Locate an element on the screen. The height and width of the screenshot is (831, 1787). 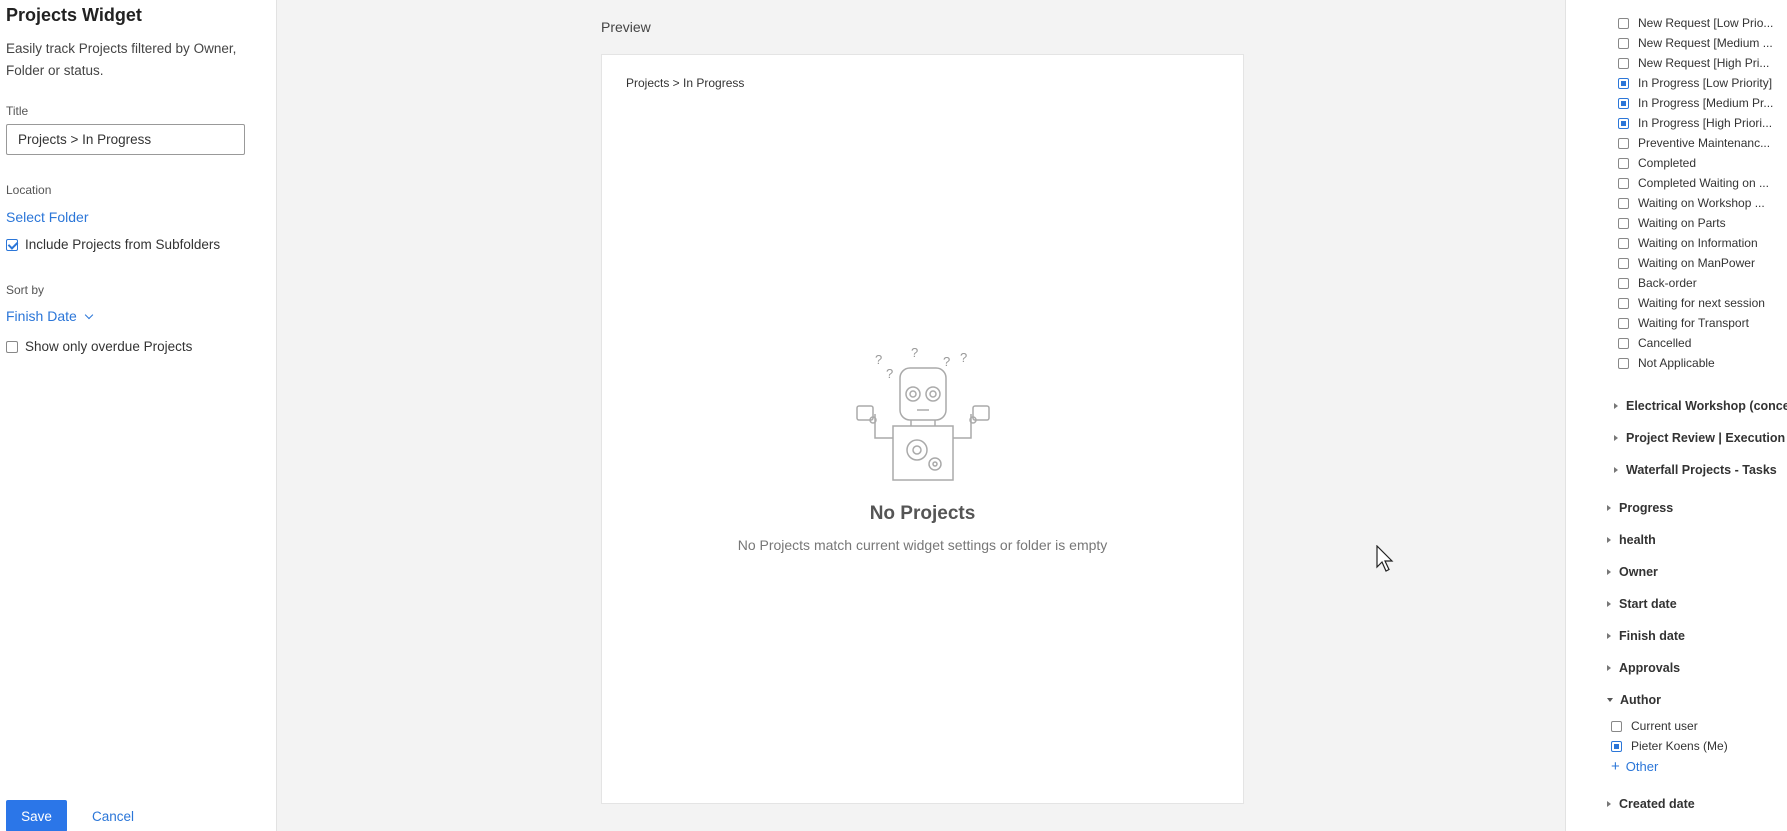
status-option: Waiting for Transport is located at coordinates (1695, 323).